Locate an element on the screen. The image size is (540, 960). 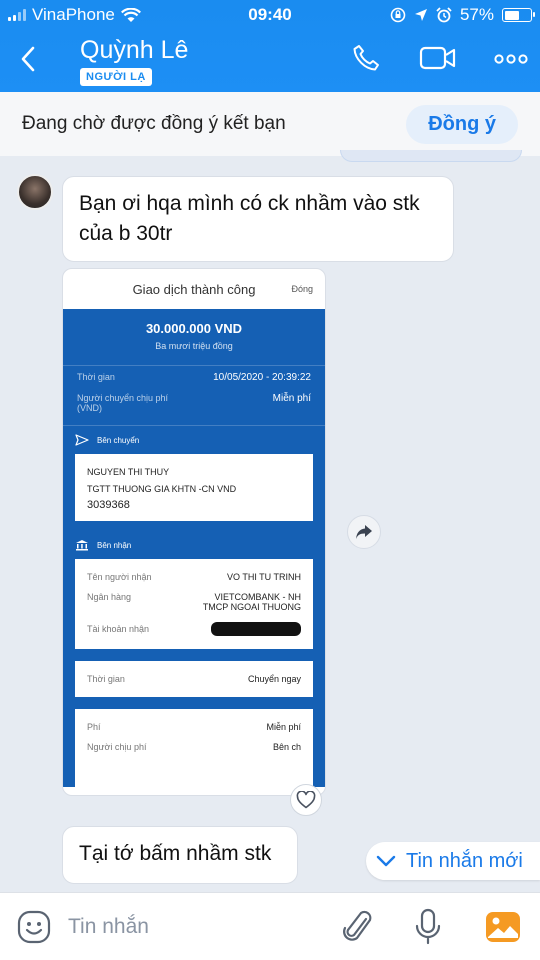
bank-icon is located at coordinates (82, 545).